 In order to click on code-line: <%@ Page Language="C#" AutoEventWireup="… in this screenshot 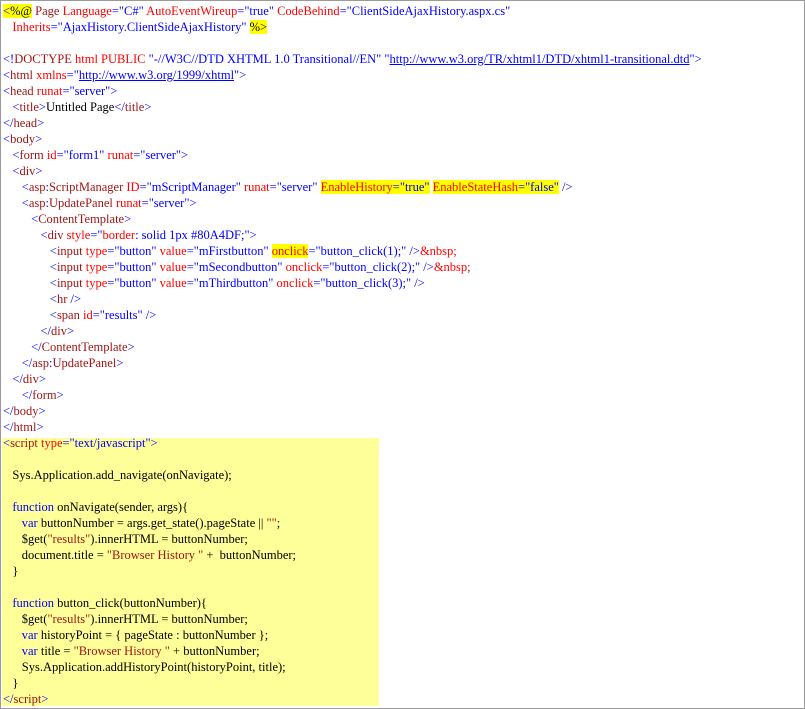, I will do `click(352, 11)`.